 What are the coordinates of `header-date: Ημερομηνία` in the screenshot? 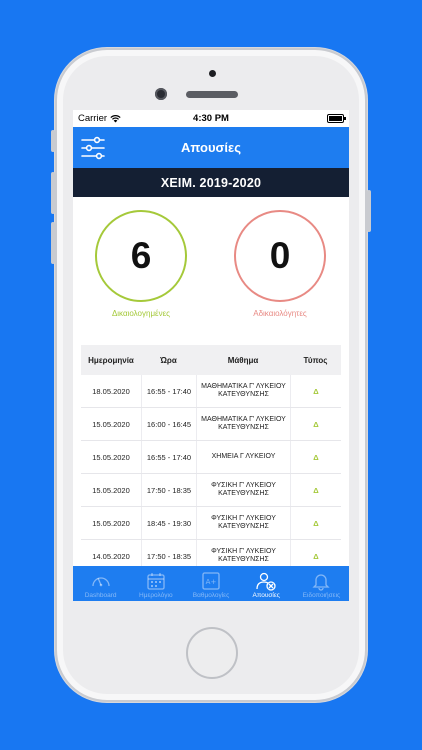 It's located at (111, 360).